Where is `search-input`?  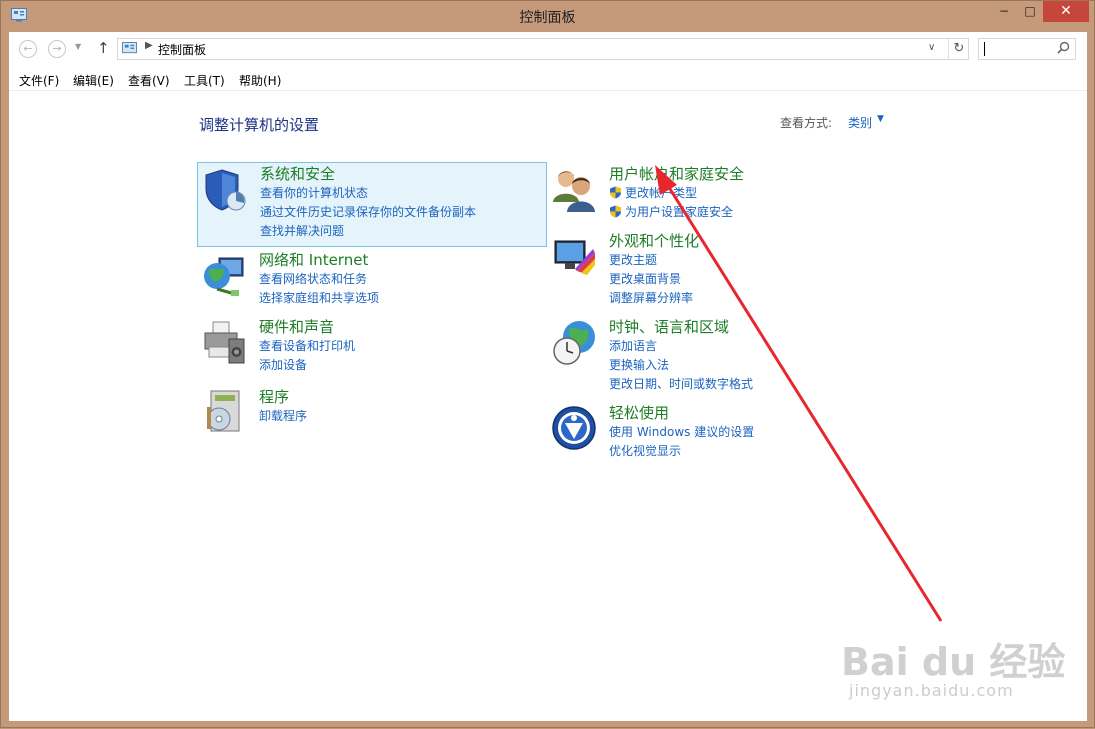 search-input is located at coordinates (1027, 49).